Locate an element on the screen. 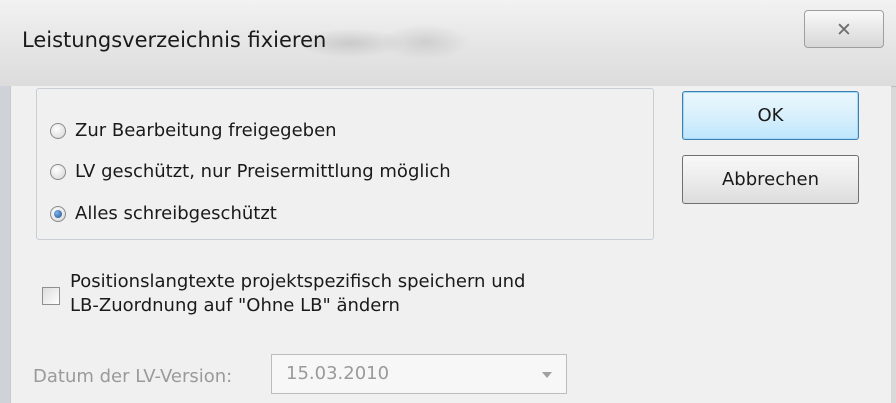 Image resolution: width=896 pixels, height=403 pixels. radio-button-selected is located at coordinates (58, 213).